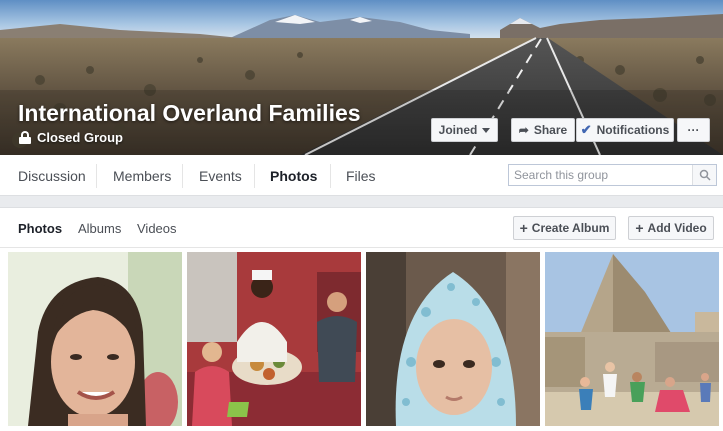 The height and width of the screenshot is (431, 723). I want to click on joined-button: Joined, so click(464, 130).